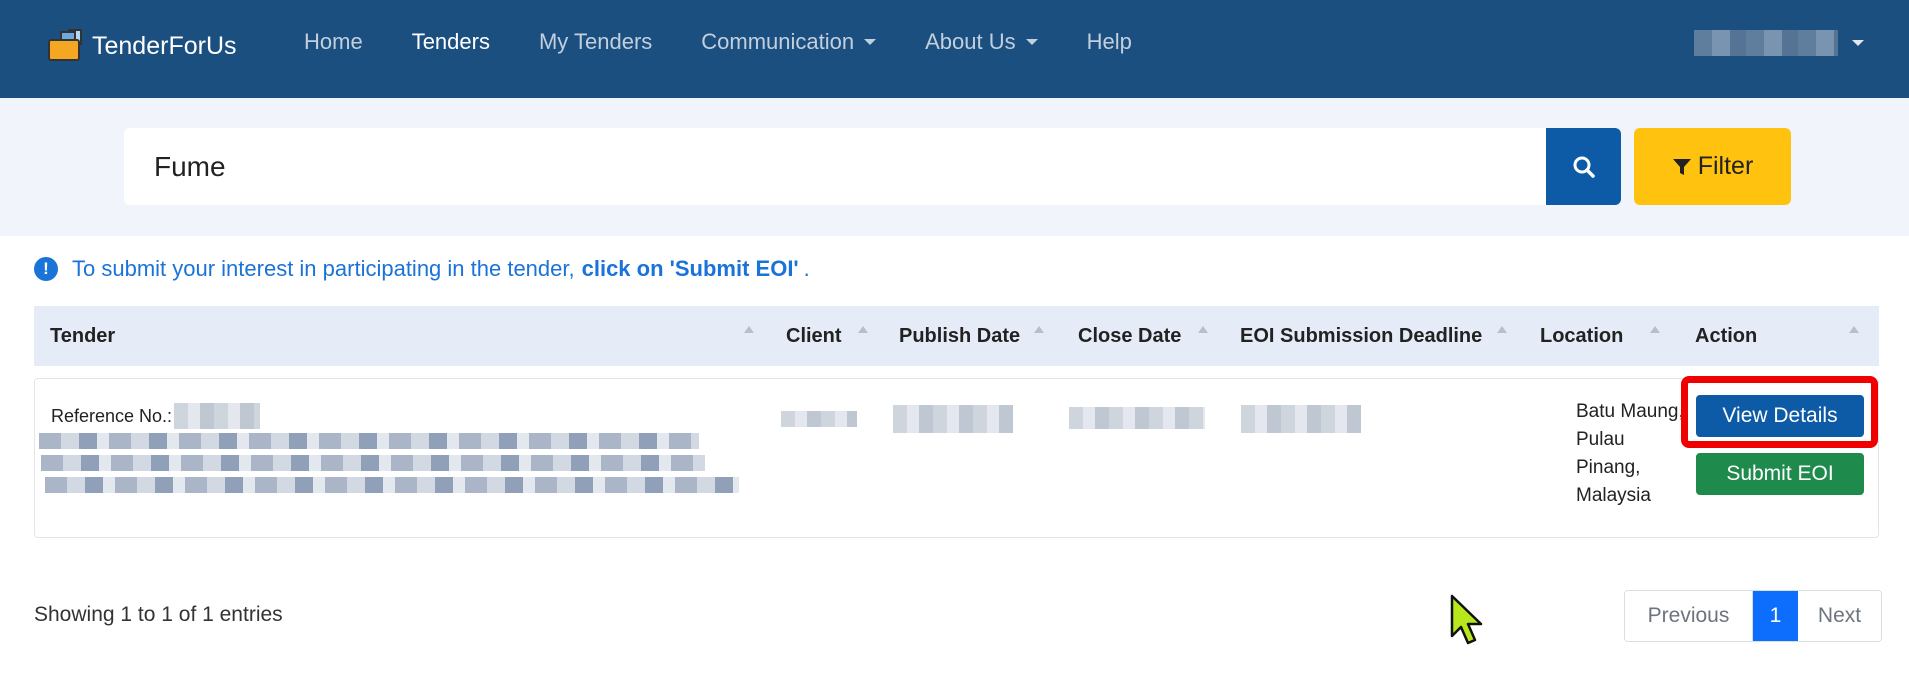  Describe the element at coordinates (1361, 336) in the screenshot. I see `col-eoi-deadline: EOI Submission Deadline` at that location.